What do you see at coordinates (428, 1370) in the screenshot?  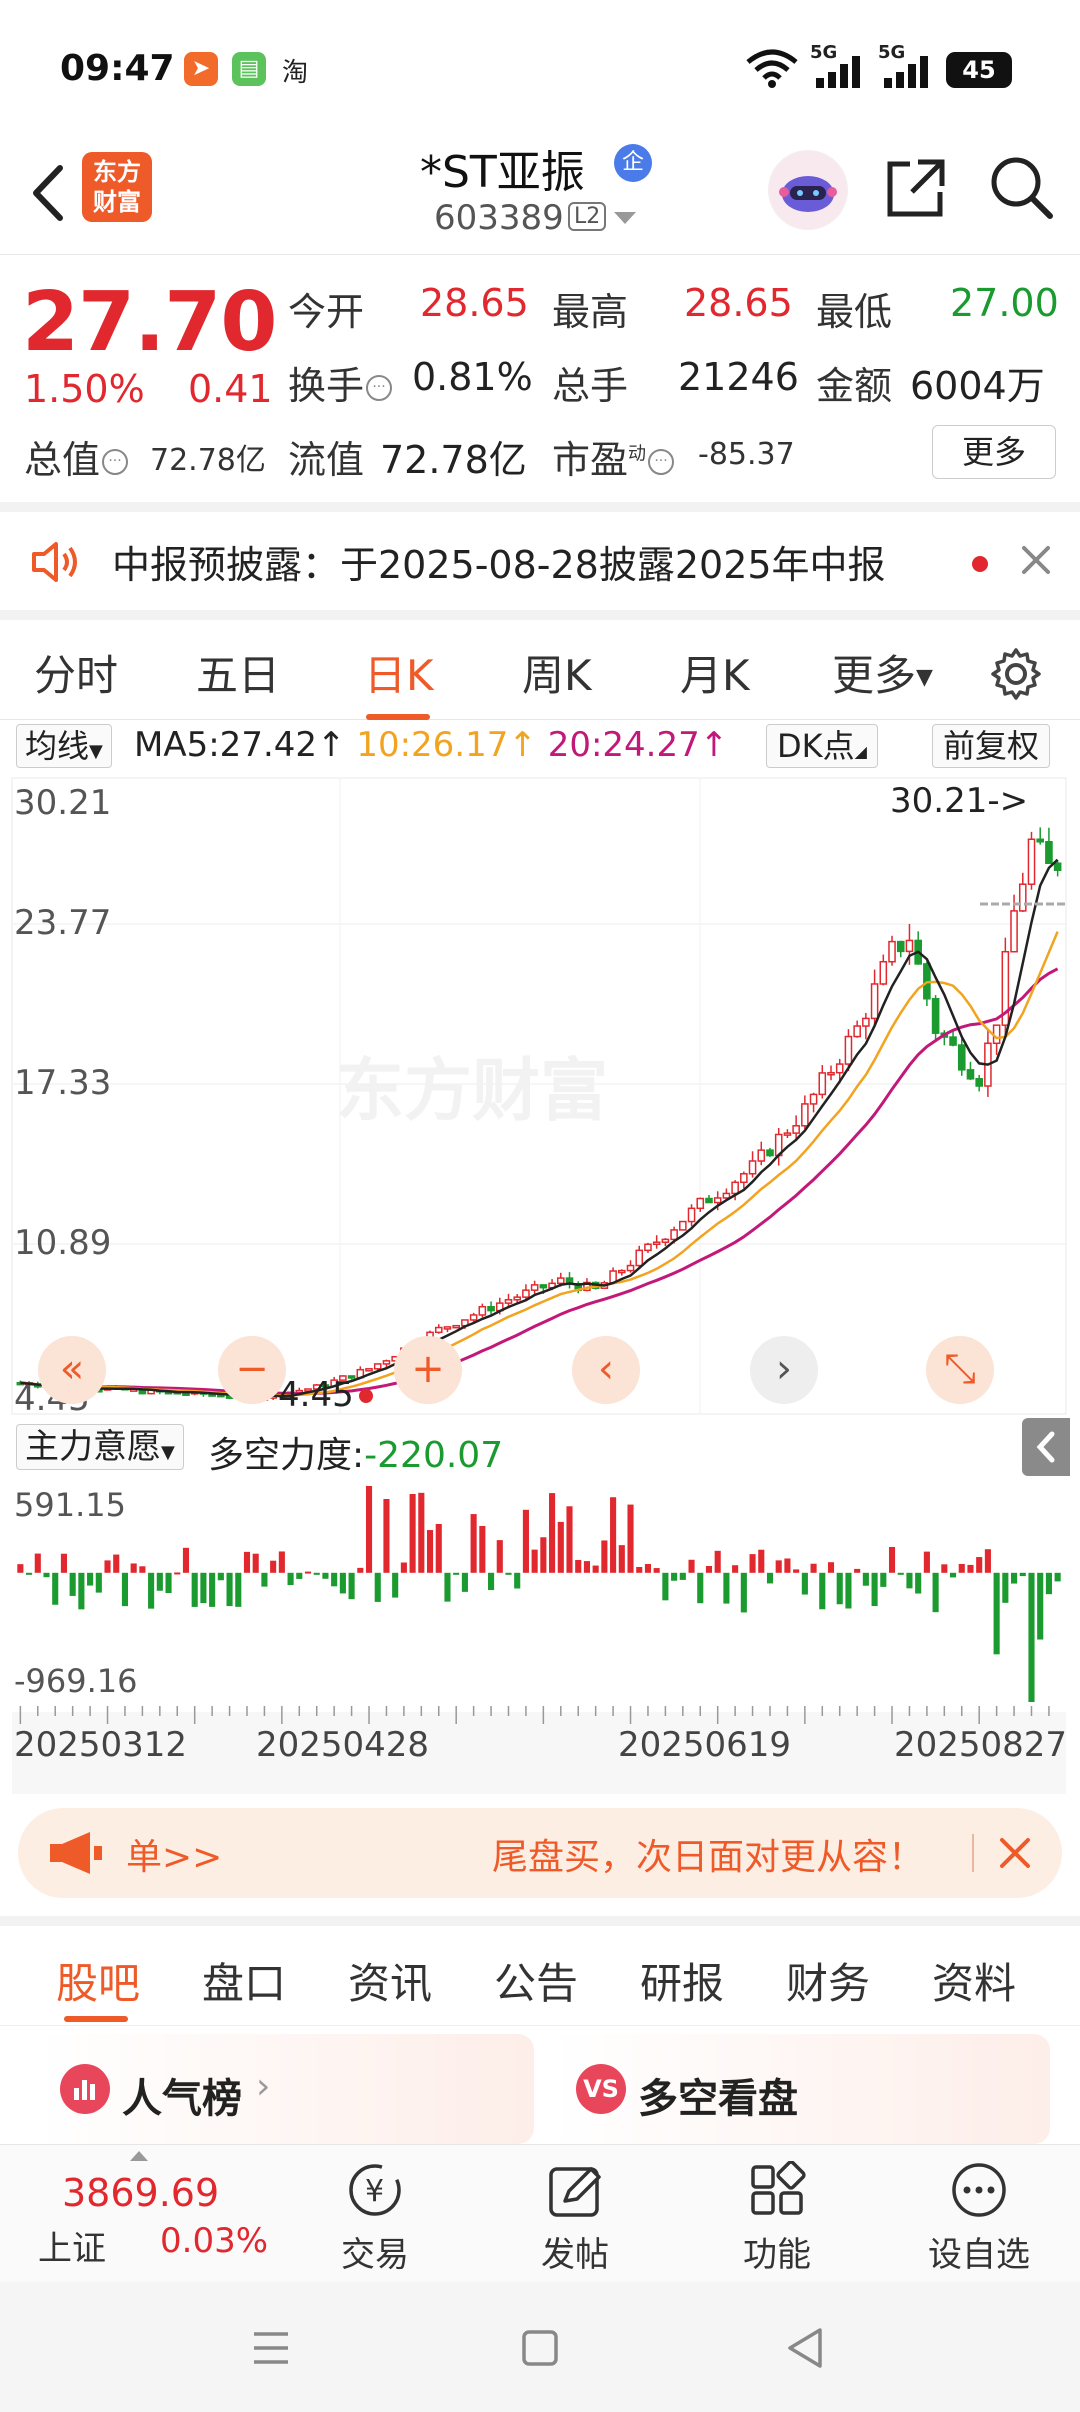 I see `zoom-in-button: +` at bounding box center [428, 1370].